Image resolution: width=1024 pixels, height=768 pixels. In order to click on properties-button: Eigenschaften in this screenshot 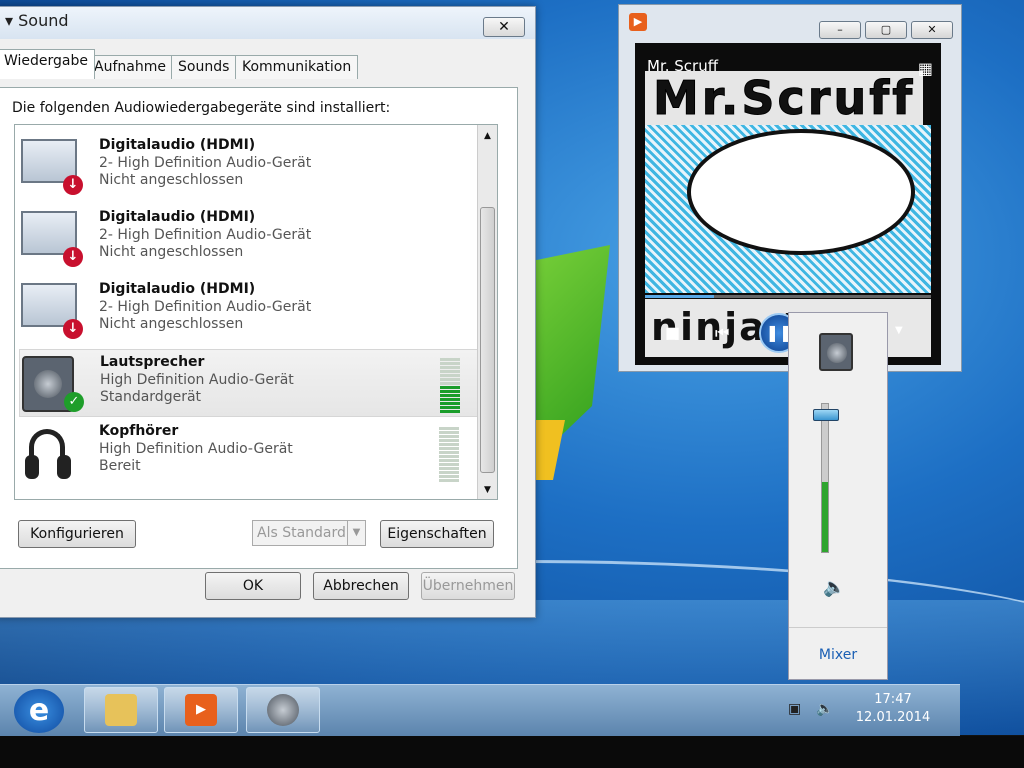, I will do `click(437, 534)`.